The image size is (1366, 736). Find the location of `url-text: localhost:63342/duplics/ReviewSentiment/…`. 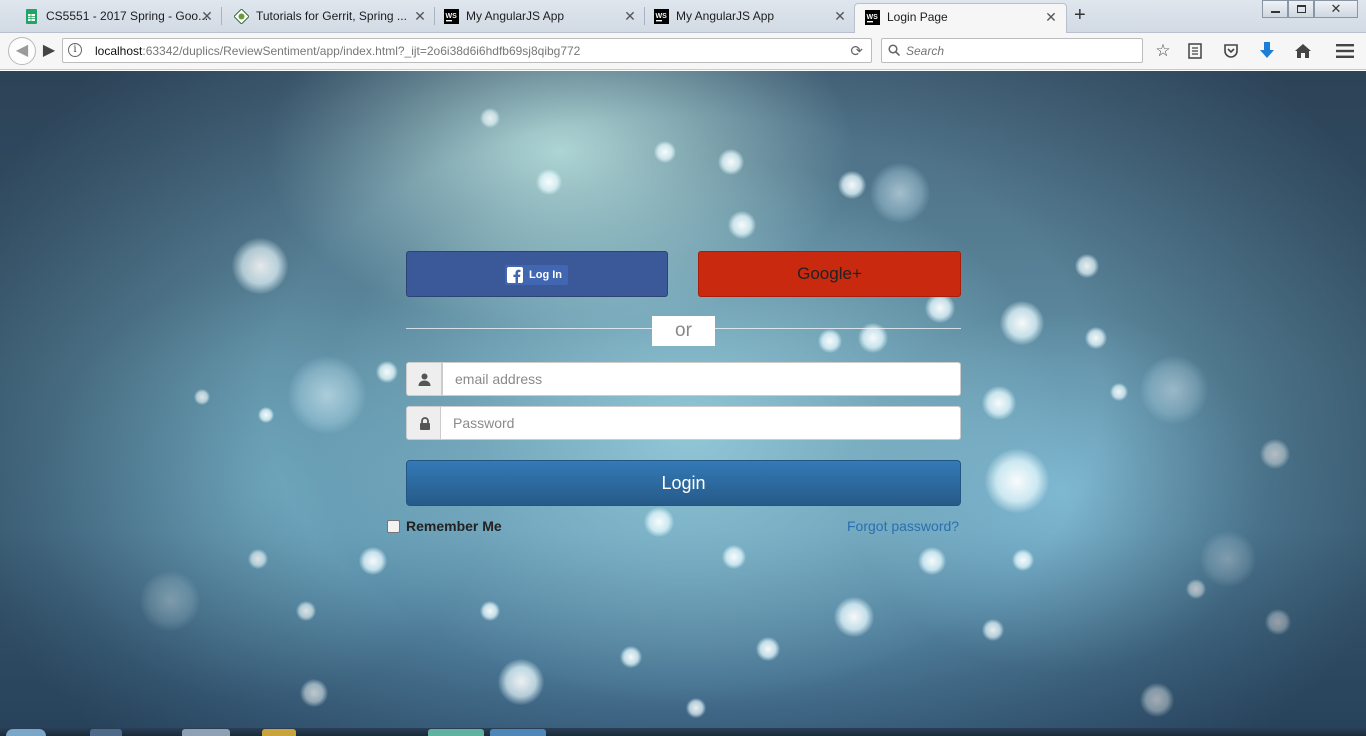

url-text: localhost:63342/duplics/ReviewSentiment/… is located at coordinates (337, 51).